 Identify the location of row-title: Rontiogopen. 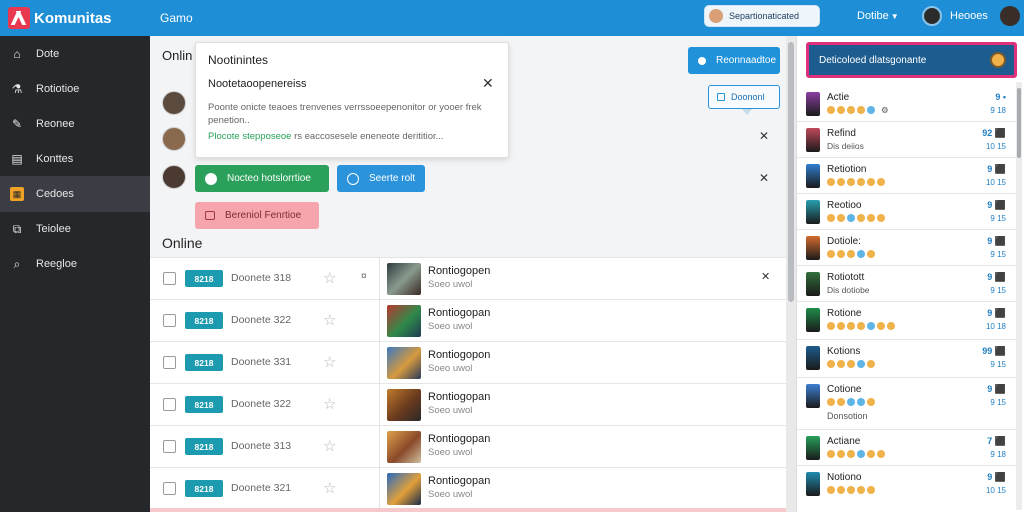
(459, 271).